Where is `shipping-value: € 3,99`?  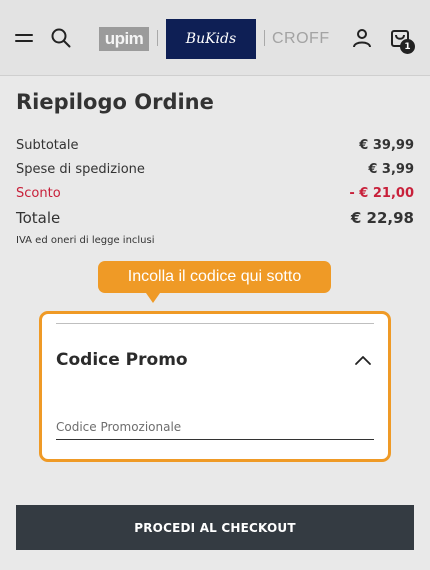
shipping-value: € 3,99 is located at coordinates (391, 169).